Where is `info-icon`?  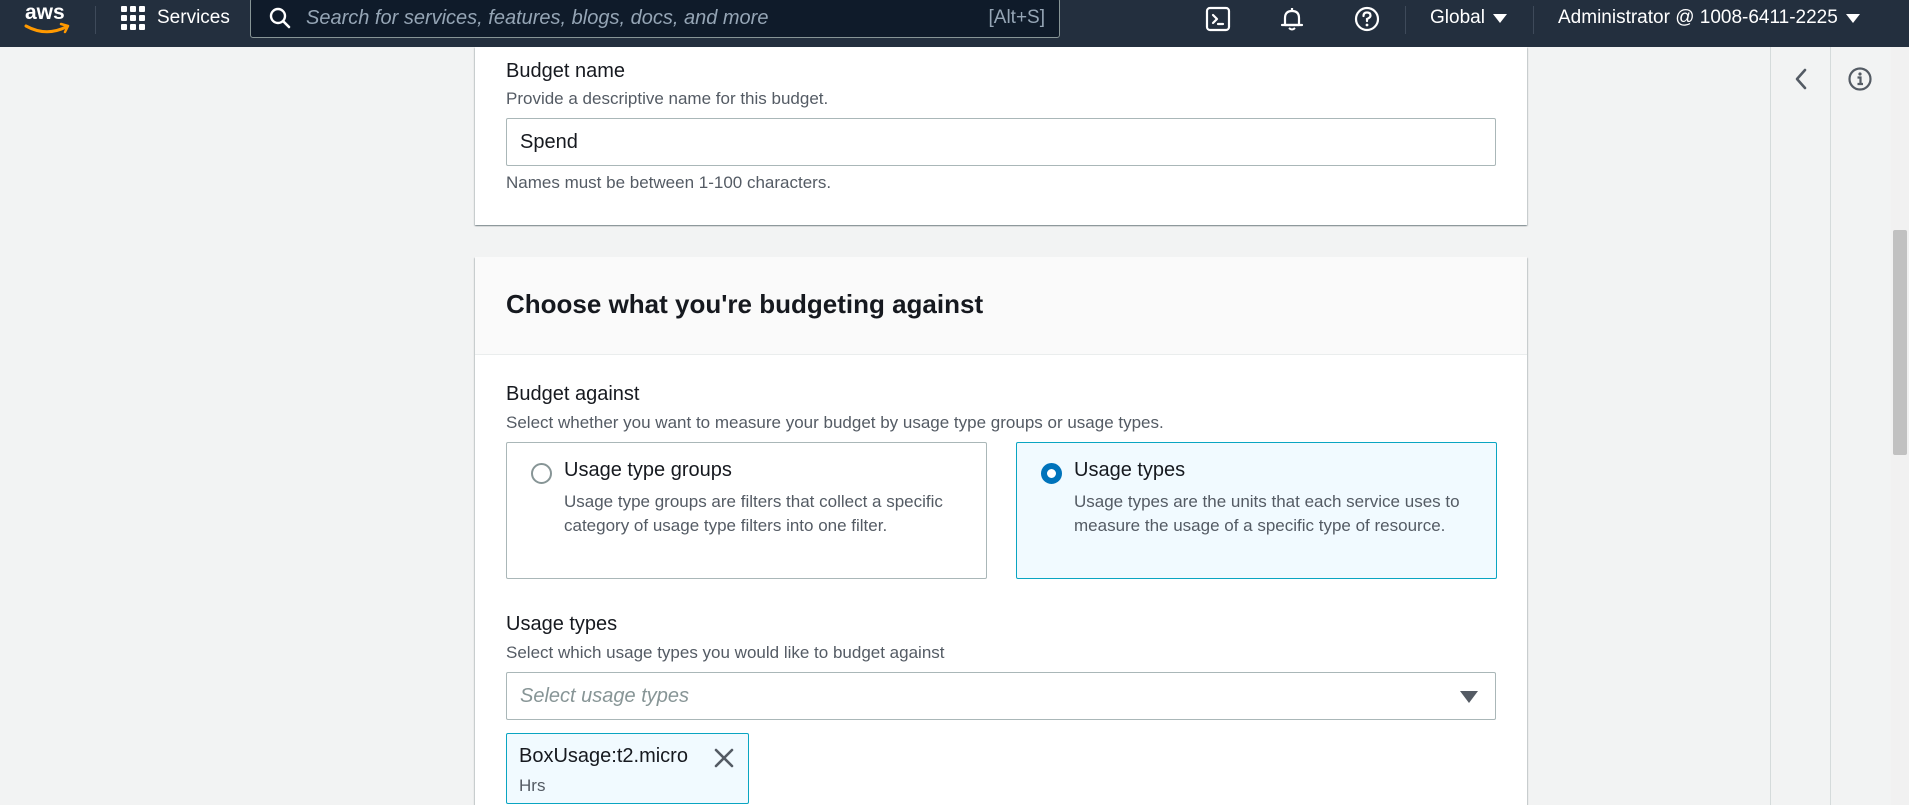
info-icon is located at coordinates (1860, 79).